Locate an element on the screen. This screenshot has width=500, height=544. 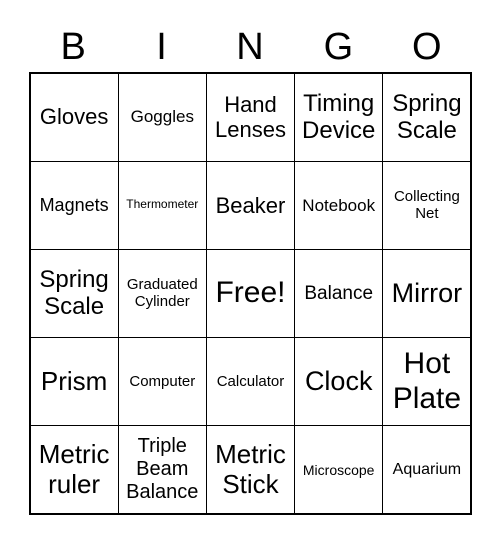
bingo-cell: Gloves is located at coordinates (74, 117).